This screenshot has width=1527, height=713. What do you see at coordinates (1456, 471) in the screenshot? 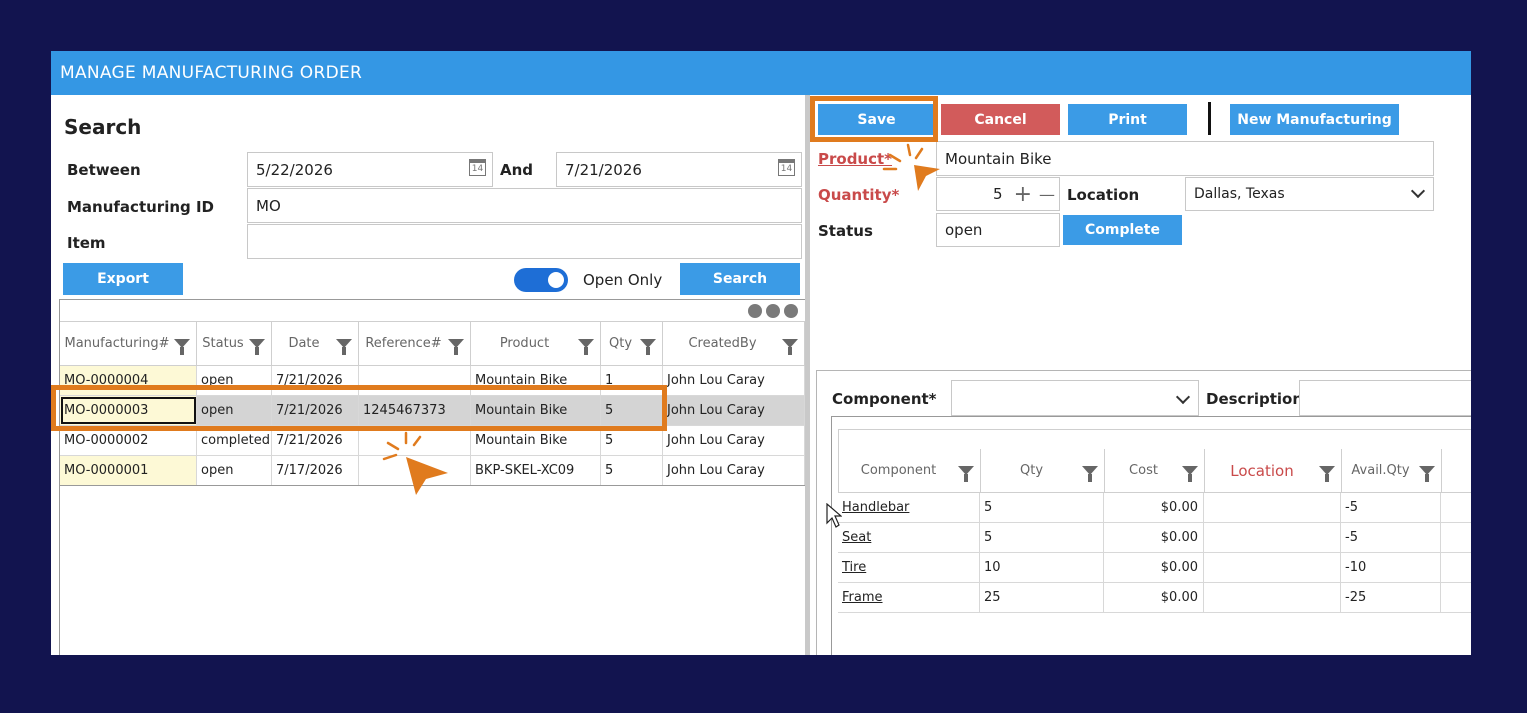
I see `col-header-empty` at bounding box center [1456, 471].